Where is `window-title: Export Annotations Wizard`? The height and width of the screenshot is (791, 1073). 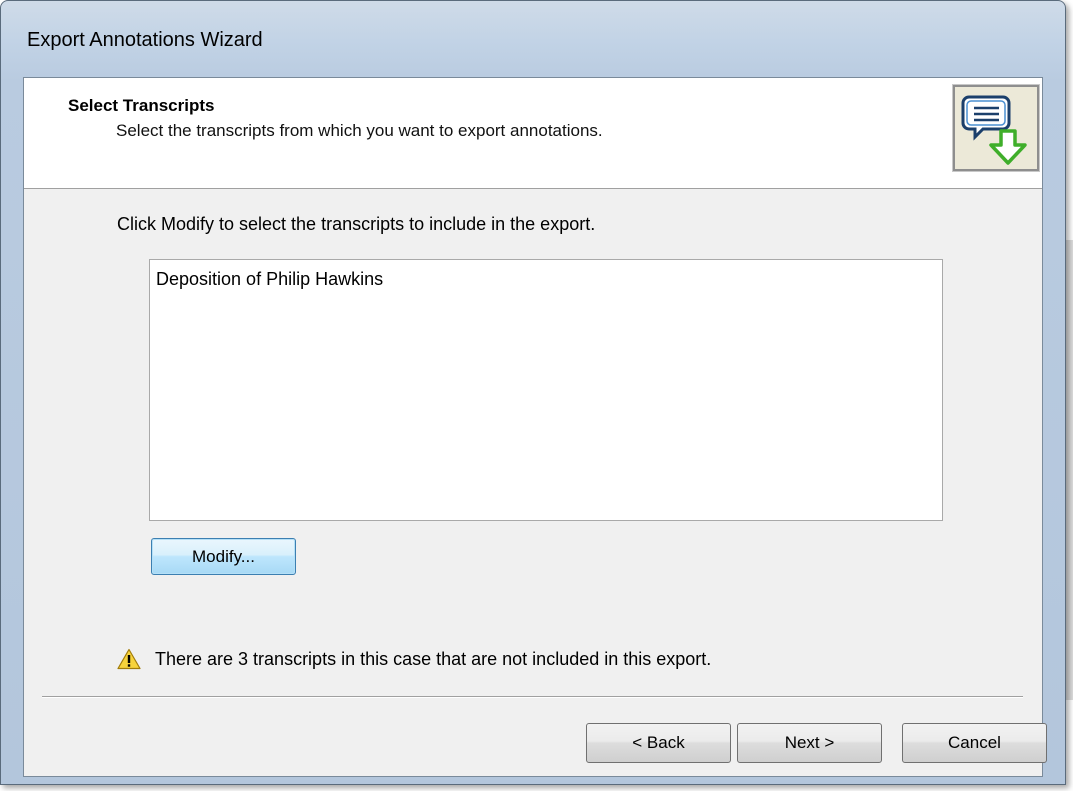
window-title: Export Annotations Wizard is located at coordinates (145, 40).